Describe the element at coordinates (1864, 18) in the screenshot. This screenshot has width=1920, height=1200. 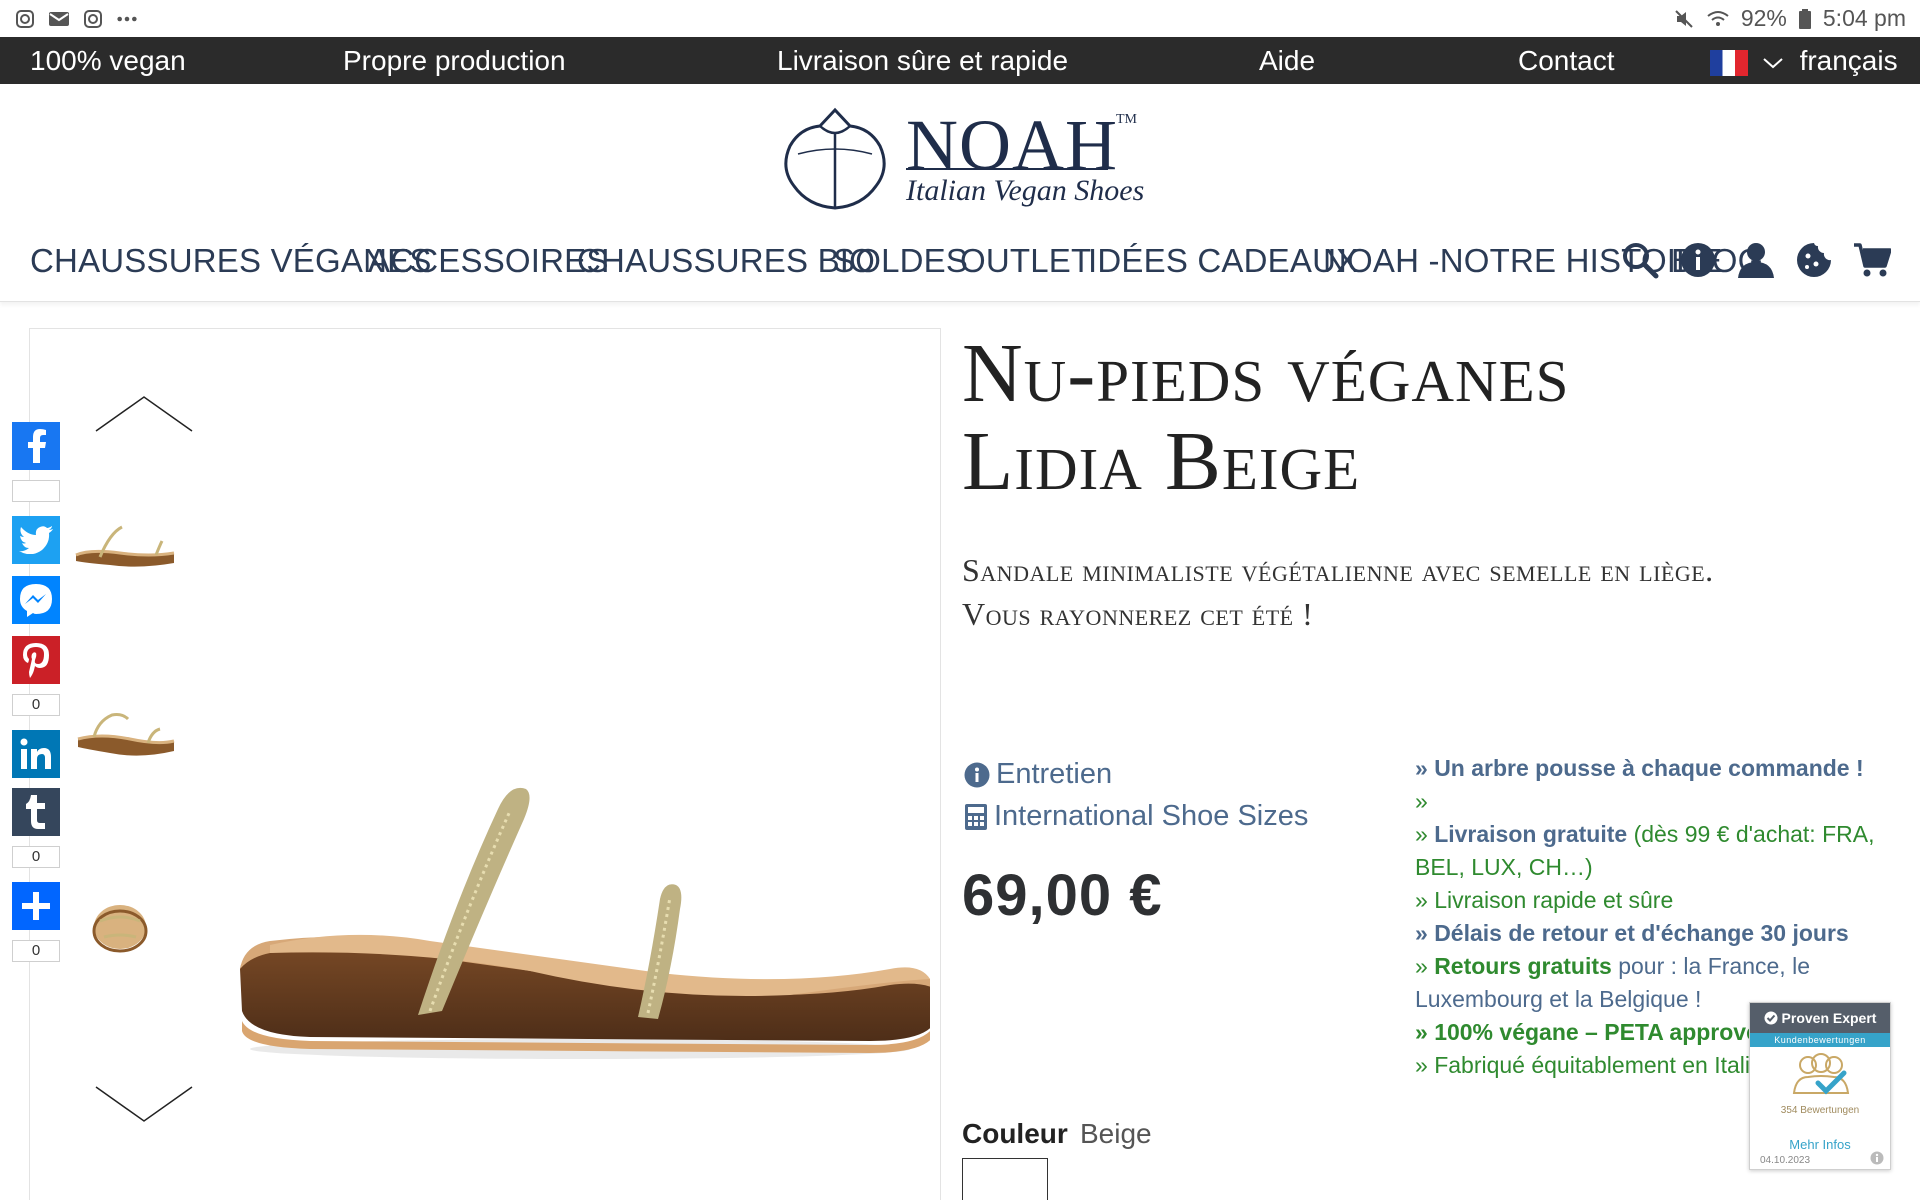
I see `clock: 5:04 pm` at that location.